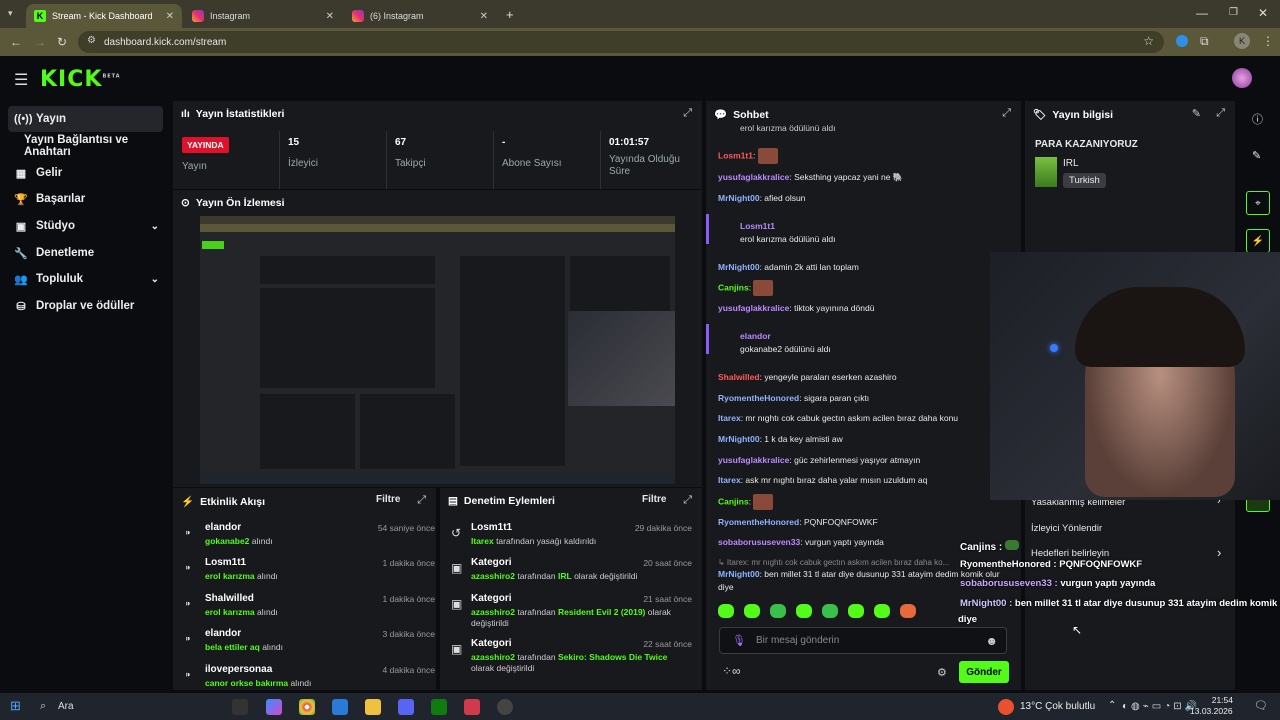  I want to click on moderation-target: Losm1t1, so click(491, 527).